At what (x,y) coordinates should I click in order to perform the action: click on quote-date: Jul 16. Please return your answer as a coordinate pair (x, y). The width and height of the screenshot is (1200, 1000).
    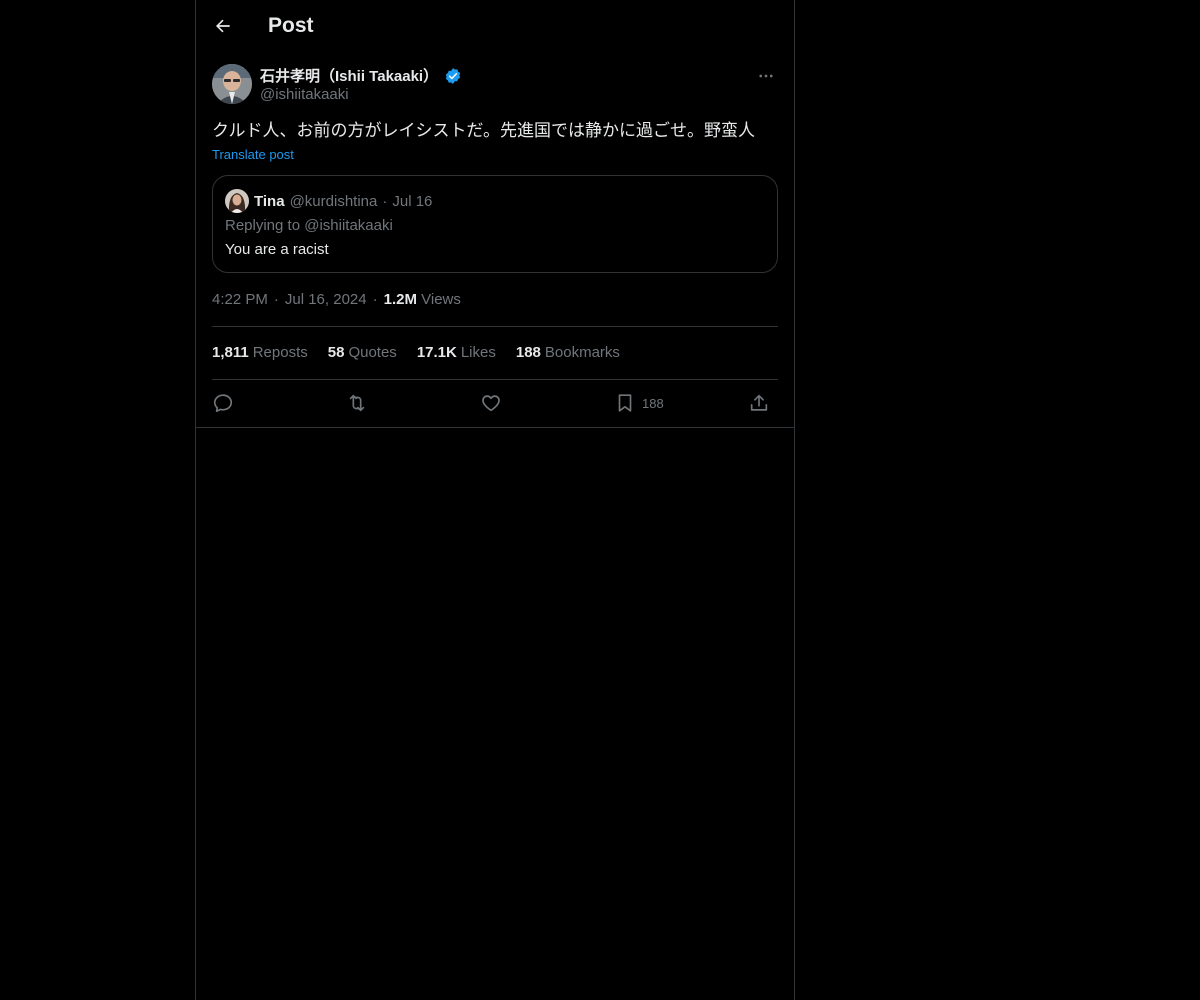
    Looking at the image, I should click on (412, 201).